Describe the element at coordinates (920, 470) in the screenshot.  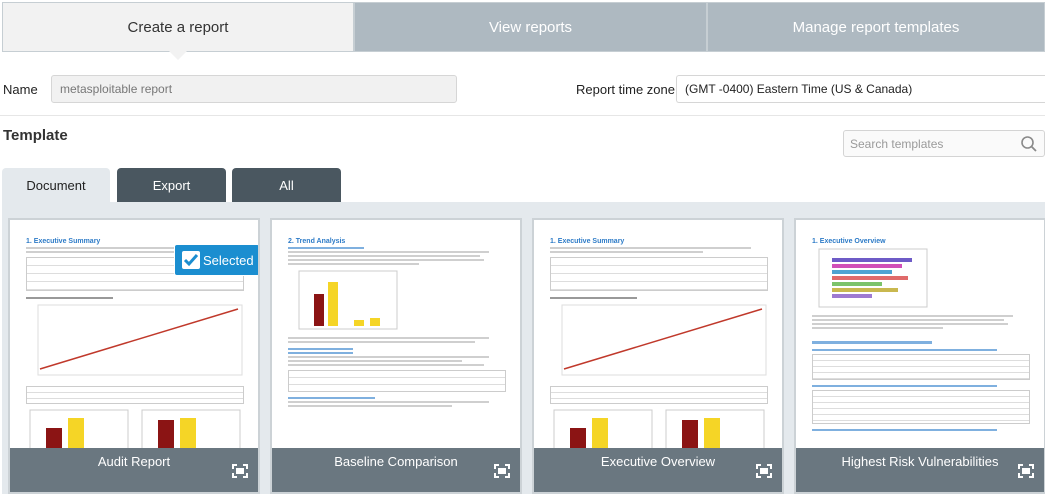
I see `template-name-bar: Highest Risk Vulnerabilities` at that location.